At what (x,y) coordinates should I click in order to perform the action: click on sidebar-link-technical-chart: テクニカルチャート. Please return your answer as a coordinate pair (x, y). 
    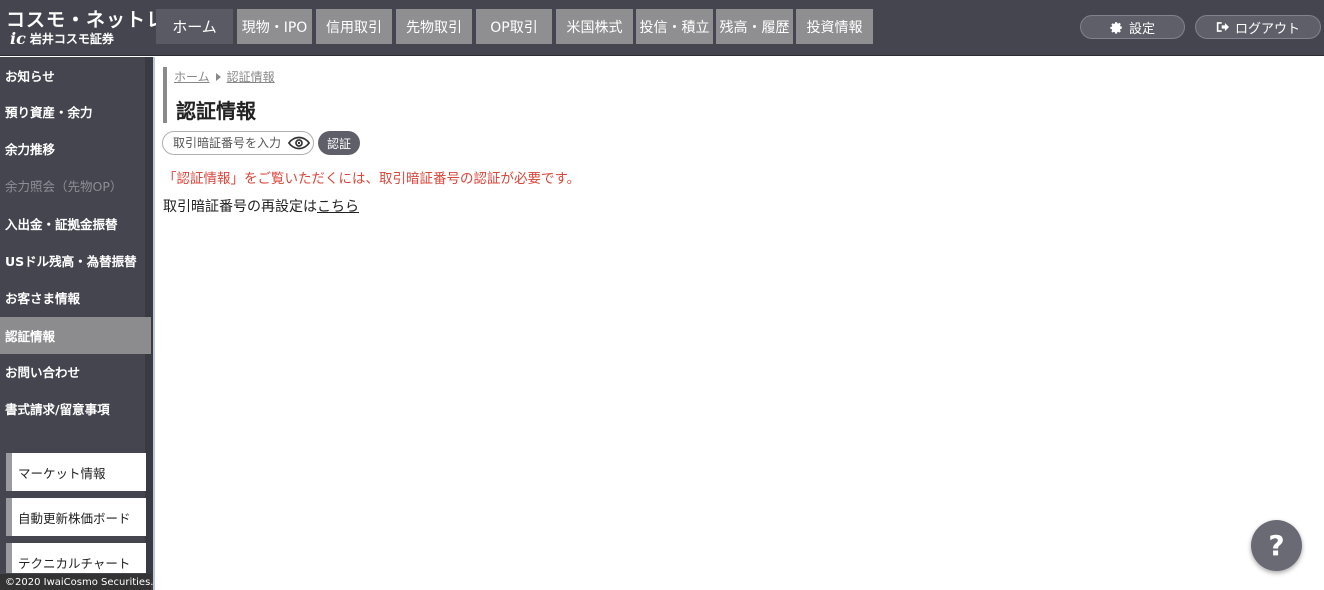
    Looking at the image, I should click on (76, 558).